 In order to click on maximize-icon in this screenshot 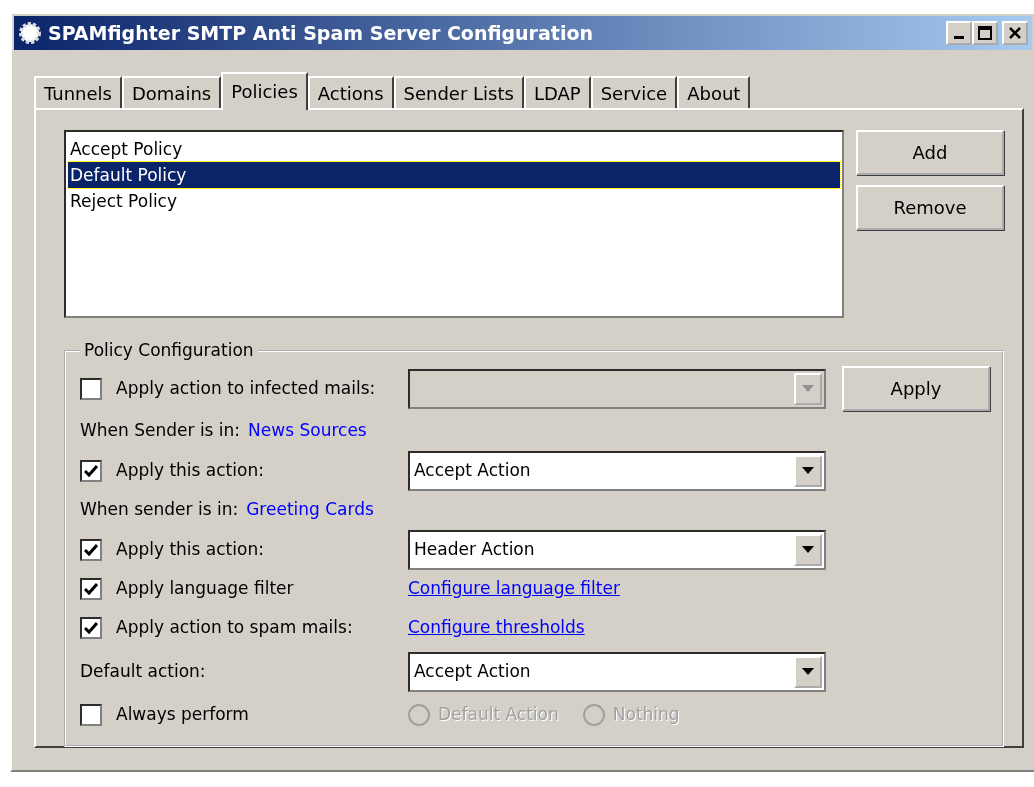, I will do `click(985, 33)`.